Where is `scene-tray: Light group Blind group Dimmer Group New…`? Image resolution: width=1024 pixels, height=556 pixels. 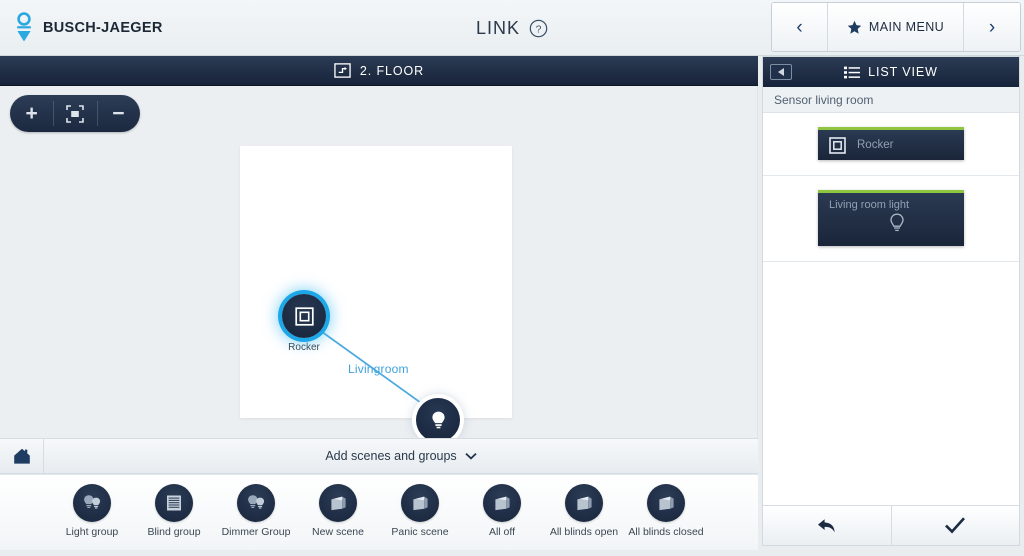
scene-tray: Light group Blind group Dimmer Group New… is located at coordinates (379, 512).